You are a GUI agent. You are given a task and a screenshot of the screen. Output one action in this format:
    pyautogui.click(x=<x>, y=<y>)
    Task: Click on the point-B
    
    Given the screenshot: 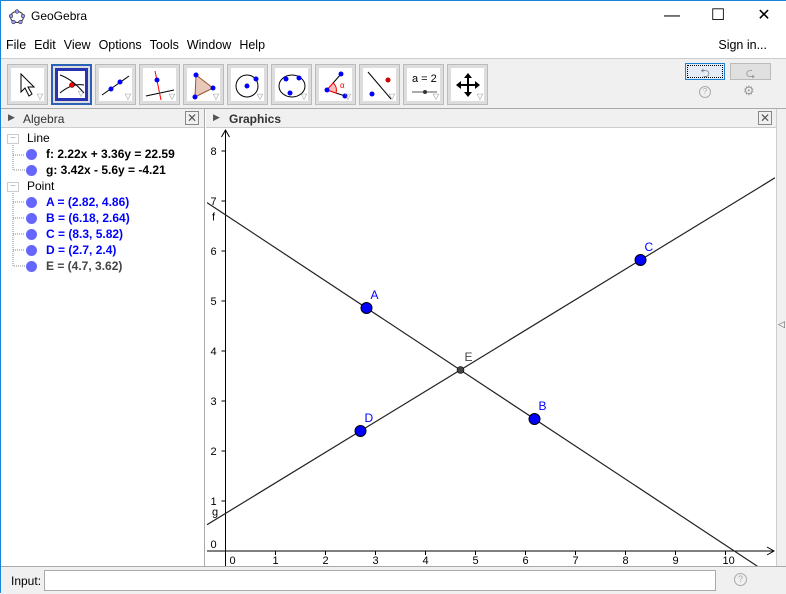 What is the action you would take?
    pyautogui.click(x=534, y=419)
    